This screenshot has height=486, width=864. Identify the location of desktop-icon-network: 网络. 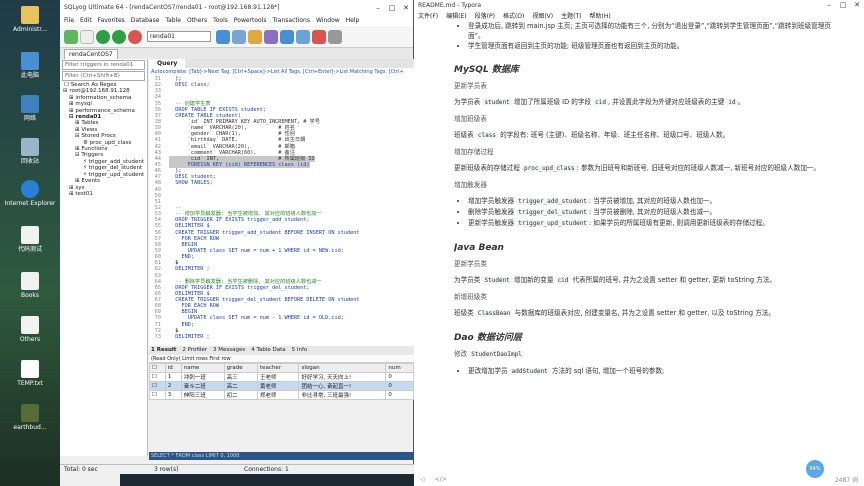
(30, 108).